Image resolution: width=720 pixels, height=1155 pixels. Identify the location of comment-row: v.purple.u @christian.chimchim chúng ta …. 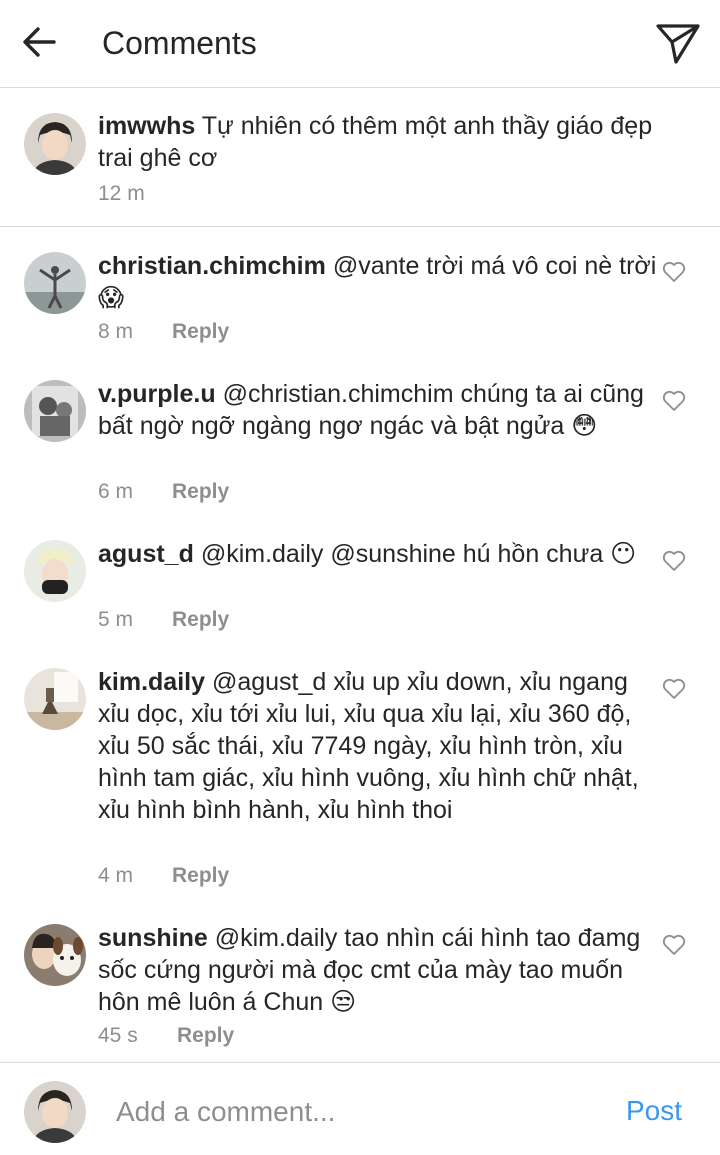
(360, 438).